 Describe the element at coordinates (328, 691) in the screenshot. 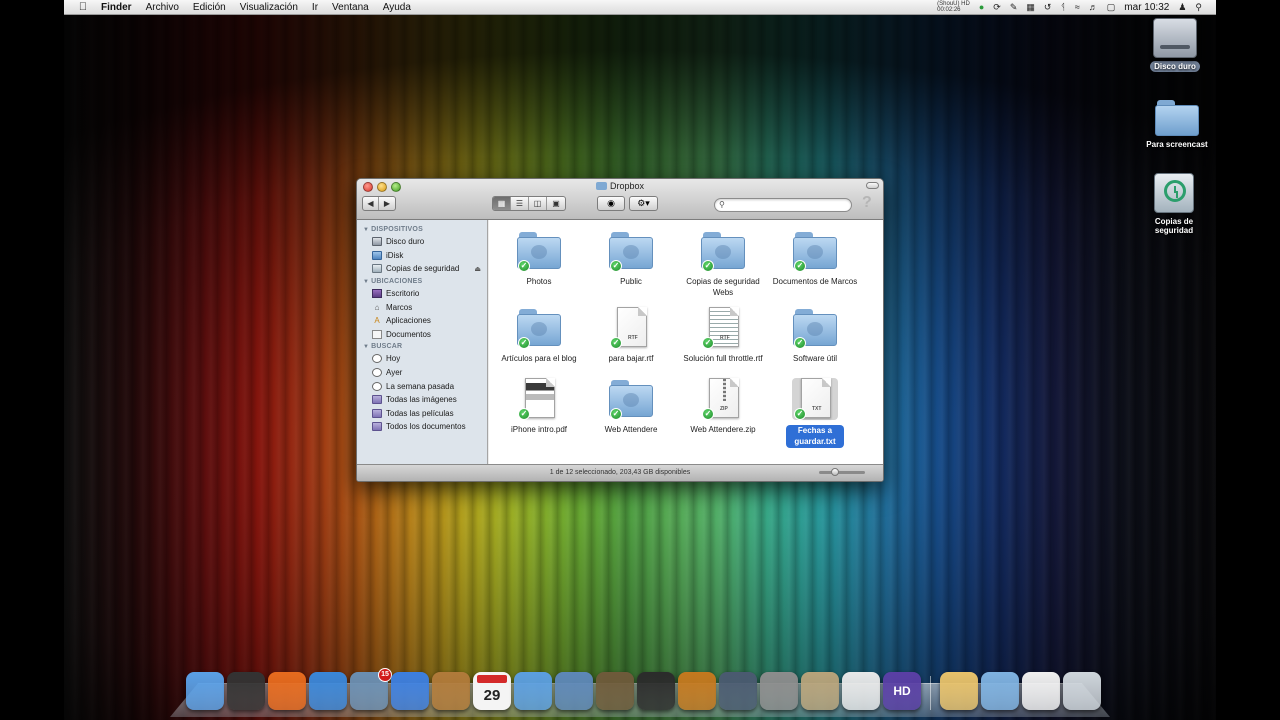

I see `dock-item-safari` at that location.